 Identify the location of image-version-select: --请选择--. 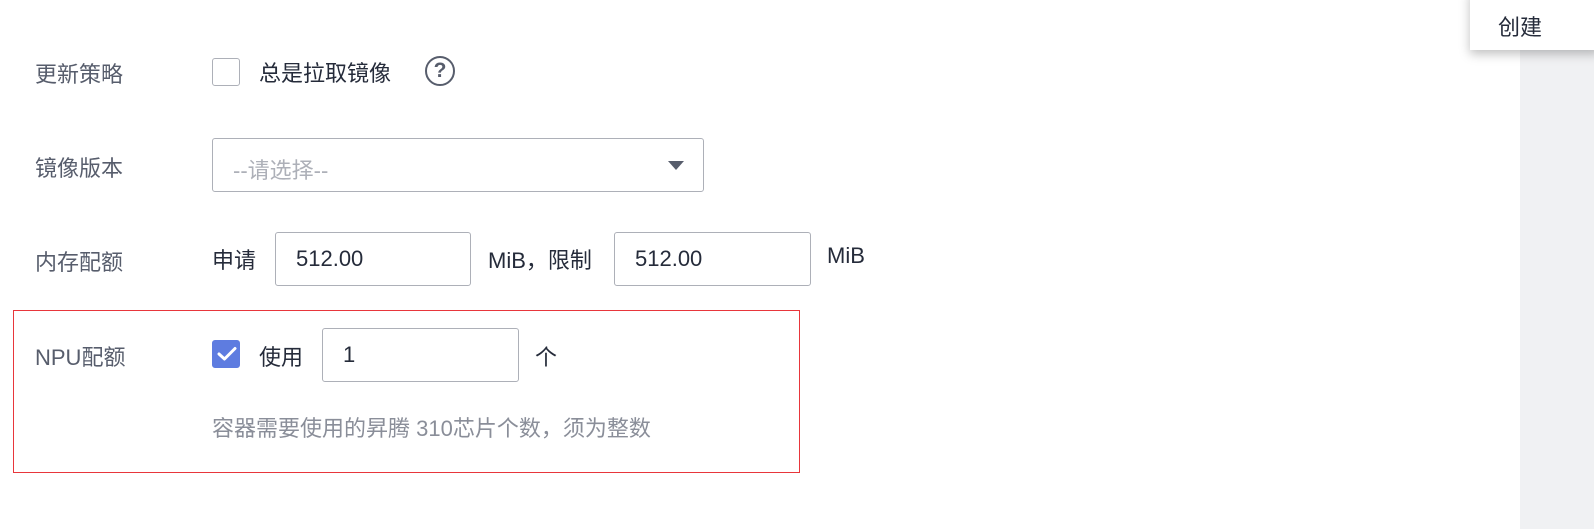
(458, 165).